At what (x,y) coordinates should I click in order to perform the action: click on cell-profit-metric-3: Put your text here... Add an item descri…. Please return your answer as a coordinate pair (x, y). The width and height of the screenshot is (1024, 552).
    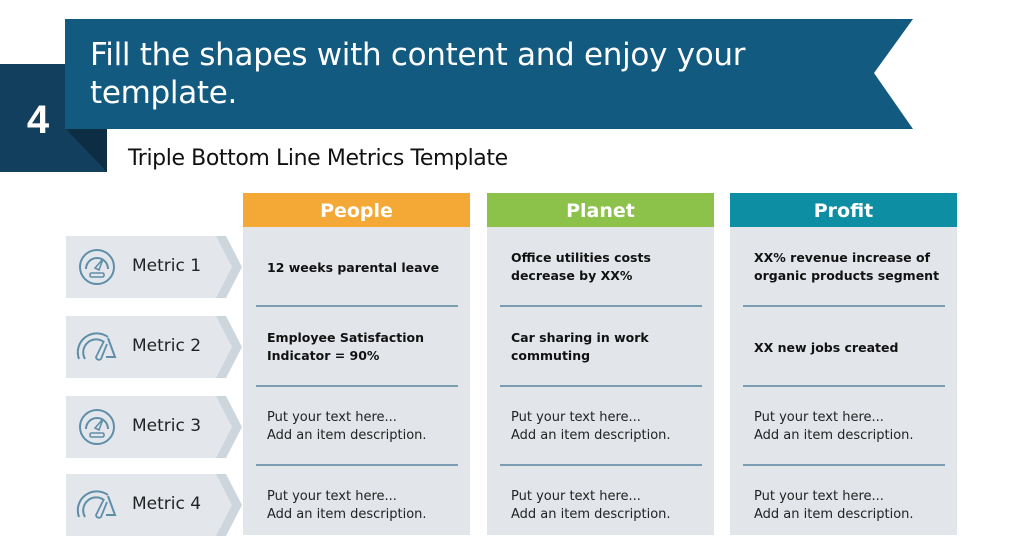
    Looking at the image, I should click on (849, 427).